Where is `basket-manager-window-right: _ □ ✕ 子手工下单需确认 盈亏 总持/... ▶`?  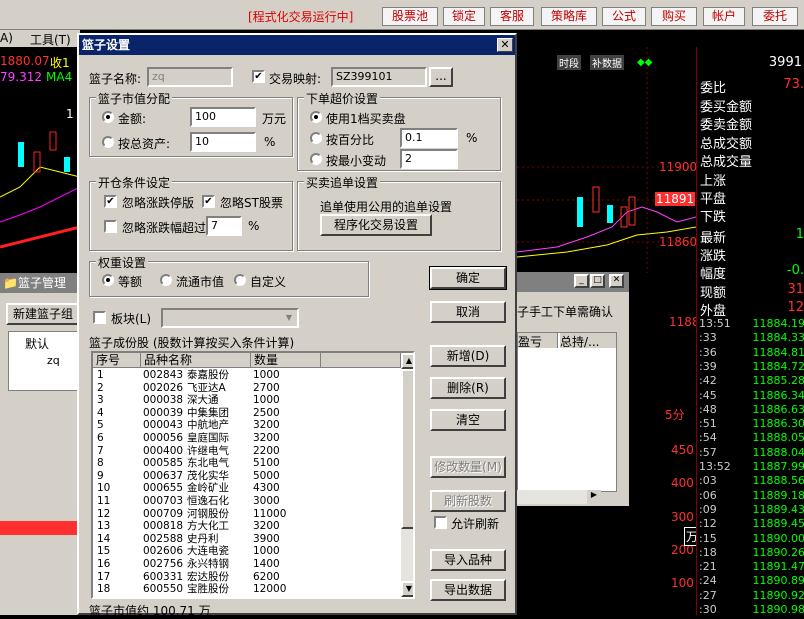
basket-manager-window-right: _ □ ✕ 子手工下单需确认 盈亏 总持/... ▶ is located at coordinates (573, 389).